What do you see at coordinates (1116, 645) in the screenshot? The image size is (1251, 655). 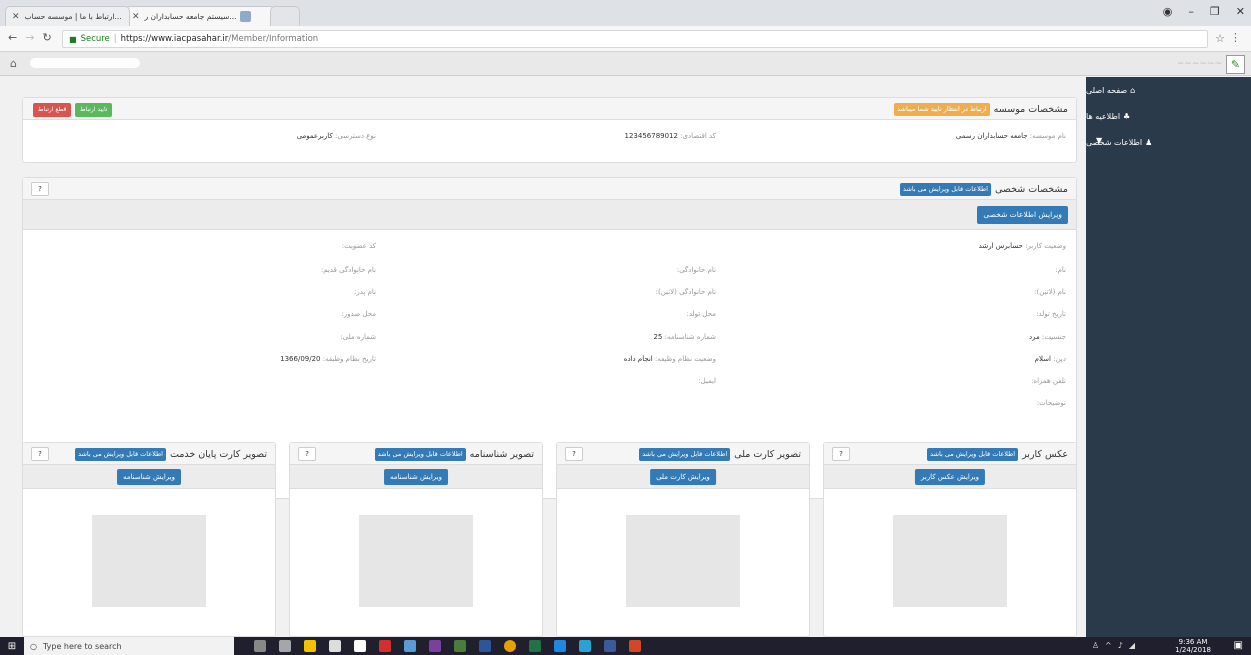 I see `system-tray-icons: ♙^♪◢` at bounding box center [1116, 645].